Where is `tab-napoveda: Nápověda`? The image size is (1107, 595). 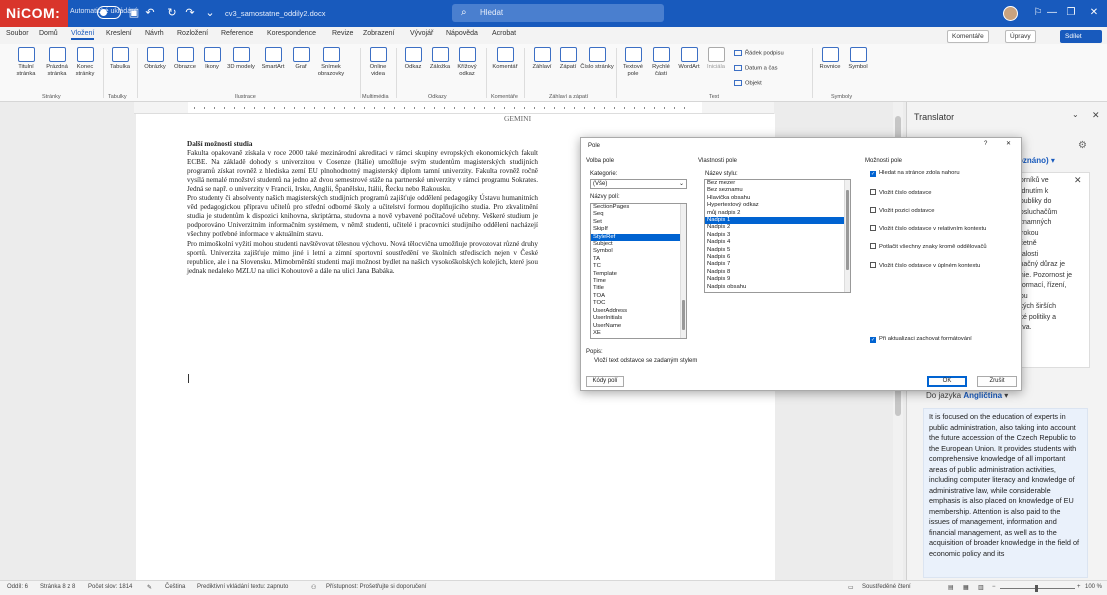
tab-napoveda: Nápověda is located at coordinates (462, 33).